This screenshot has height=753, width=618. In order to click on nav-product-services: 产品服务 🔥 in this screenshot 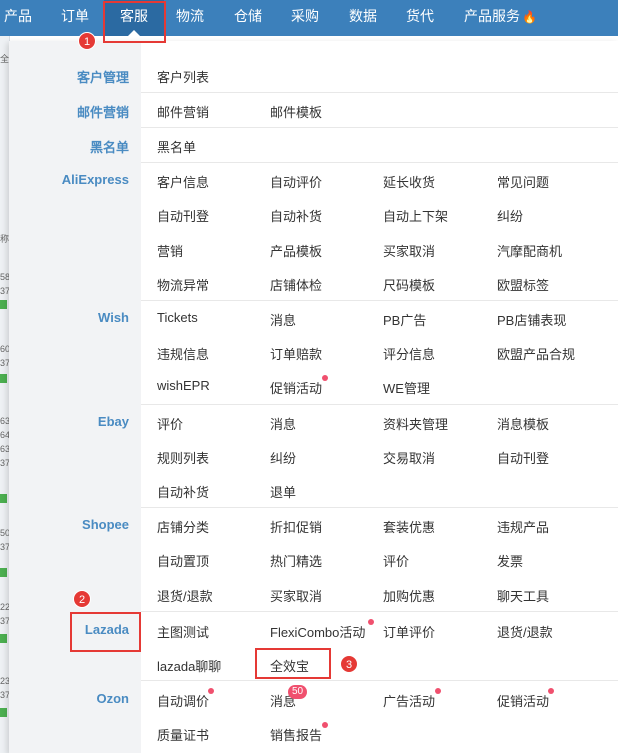, I will do `click(500, 18)`.